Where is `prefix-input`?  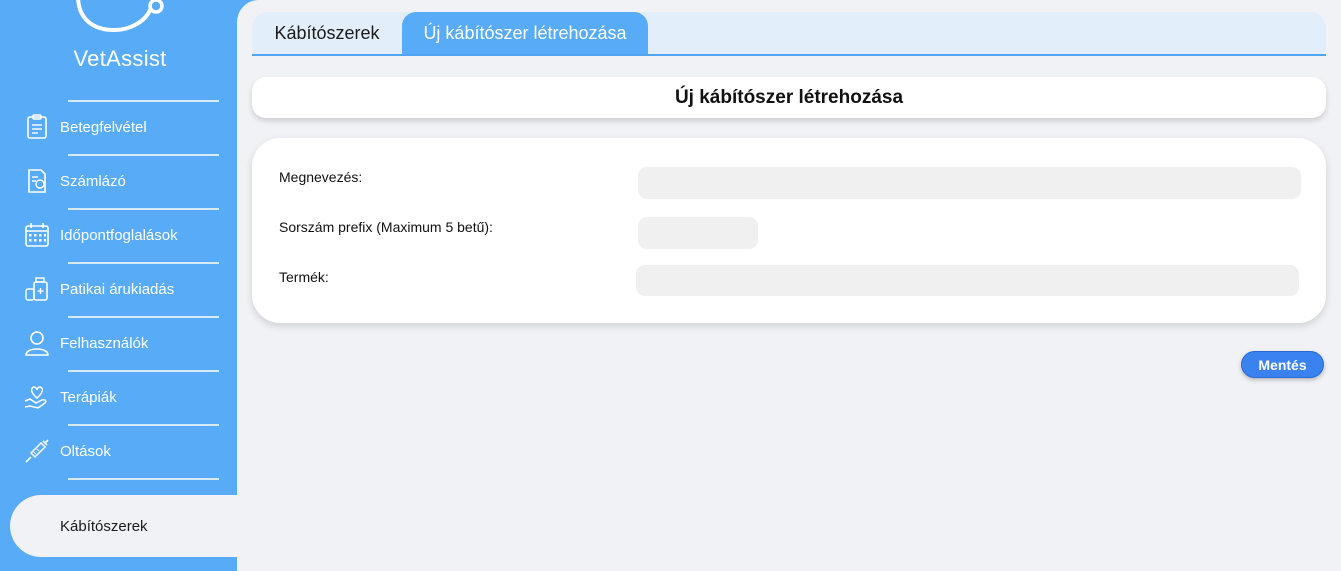
prefix-input is located at coordinates (698, 233).